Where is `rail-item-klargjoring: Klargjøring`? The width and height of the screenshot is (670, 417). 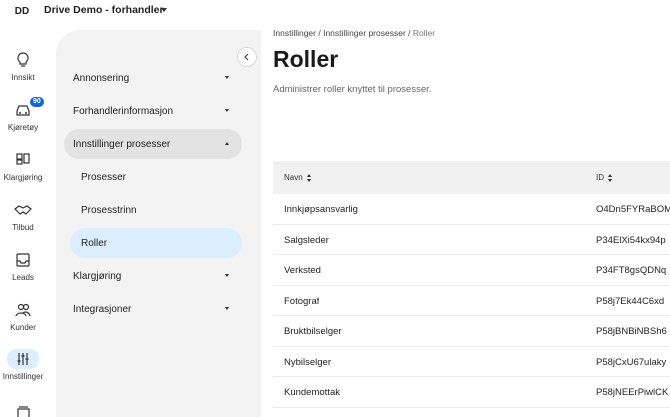 rail-item-klargjoring: Klargjøring is located at coordinates (23, 166).